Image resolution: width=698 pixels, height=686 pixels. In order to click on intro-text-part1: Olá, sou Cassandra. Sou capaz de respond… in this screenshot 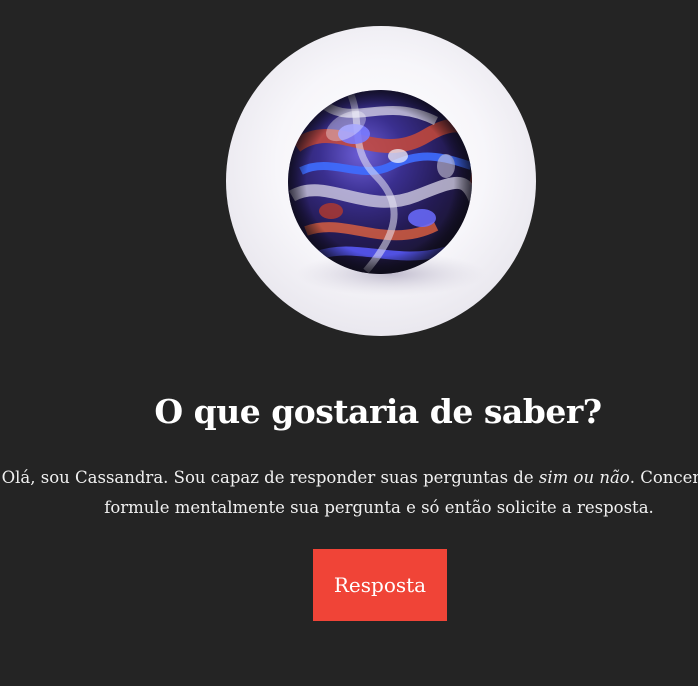, I will do `click(270, 477)`.